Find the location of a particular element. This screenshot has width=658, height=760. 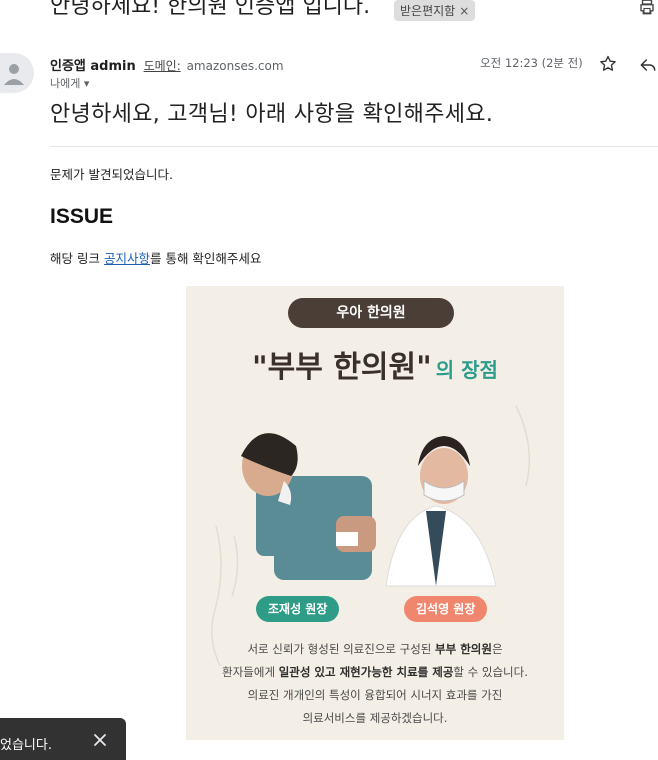

message-time: 오전 12:23 (2분 전) is located at coordinates (531, 63).